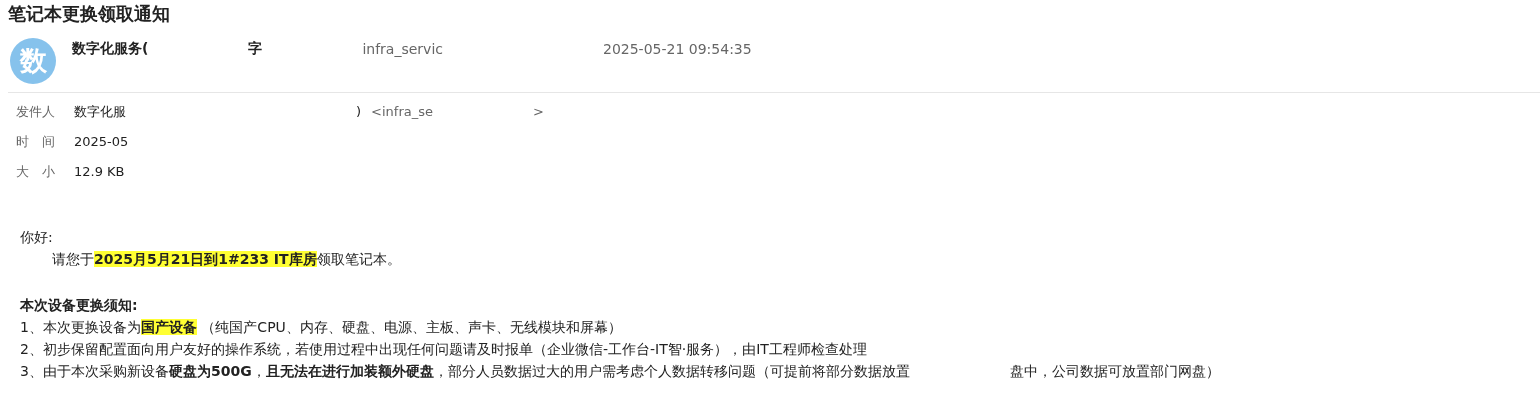  I want to click on sender-text: 字, so click(255, 49).